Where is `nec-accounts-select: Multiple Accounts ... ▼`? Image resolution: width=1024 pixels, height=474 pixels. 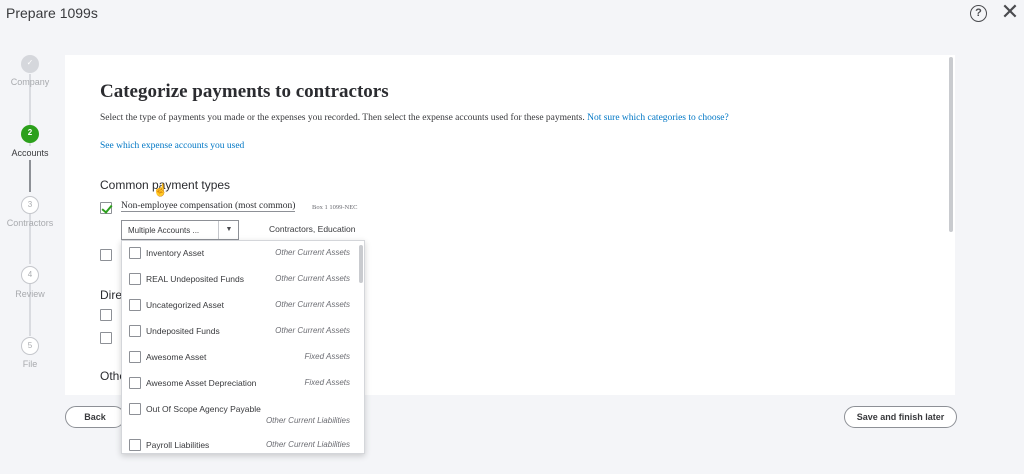
nec-accounts-select: Multiple Accounts ... ▼ is located at coordinates (180, 230).